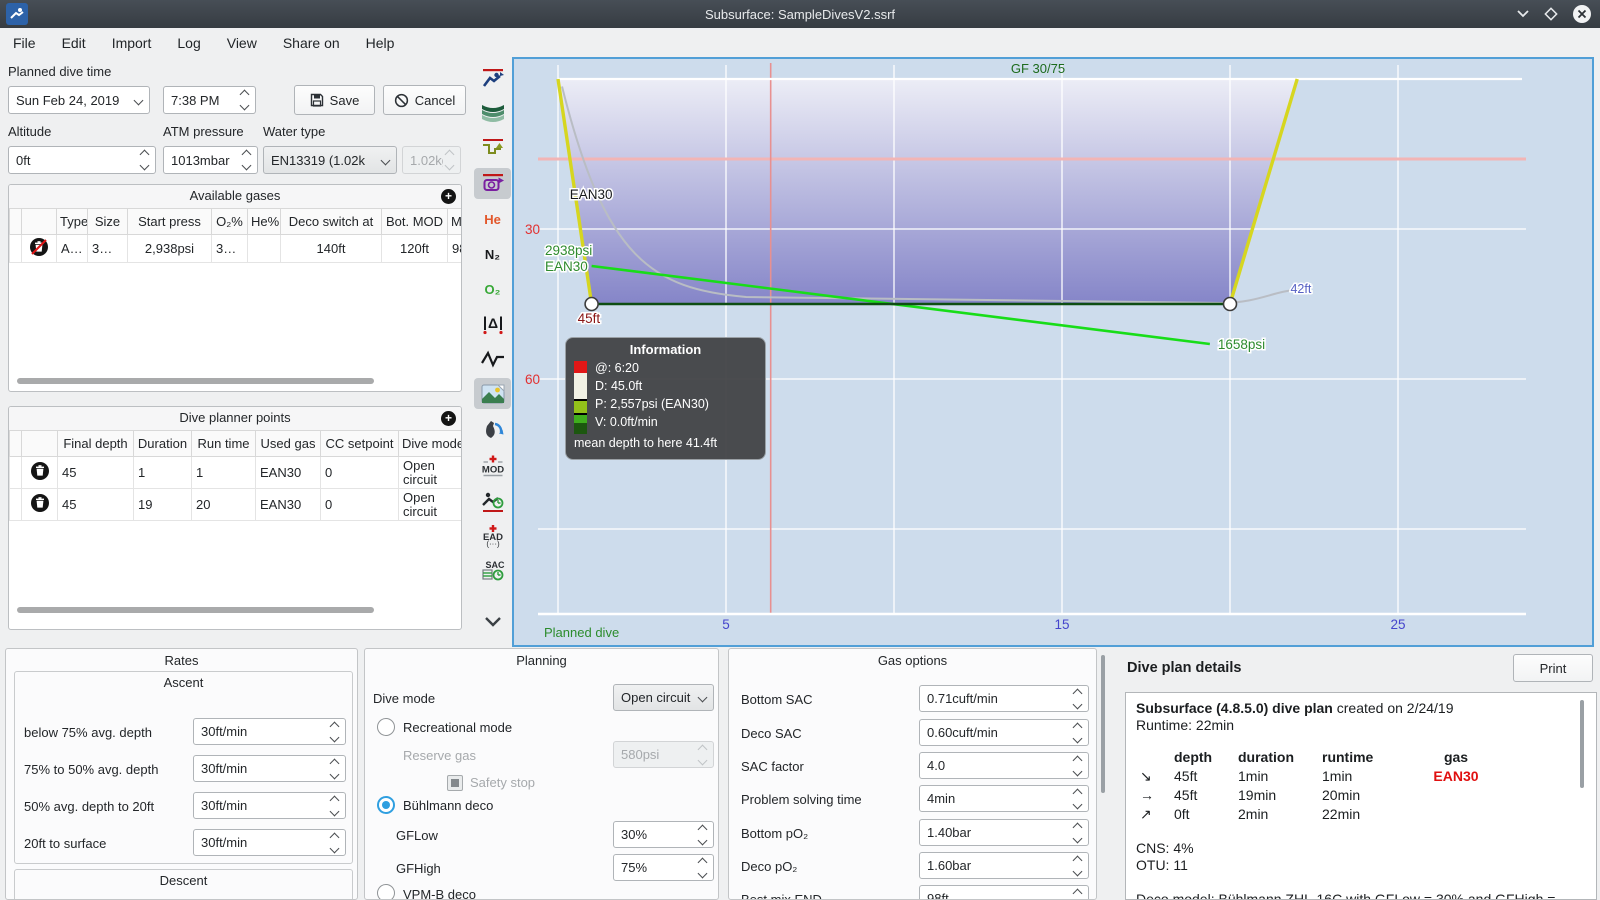 This screenshot has width=1600, height=900. Describe the element at coordinates (334, 100) in the screenshot. I see `save-button: Save` at that location.